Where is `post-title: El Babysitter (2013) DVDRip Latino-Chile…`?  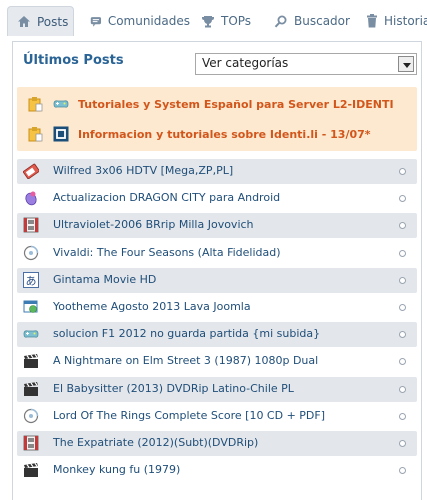 post-title: El Babysitter (2013) DVDRip Latino-Chile… is located at coordinates (173, 388).